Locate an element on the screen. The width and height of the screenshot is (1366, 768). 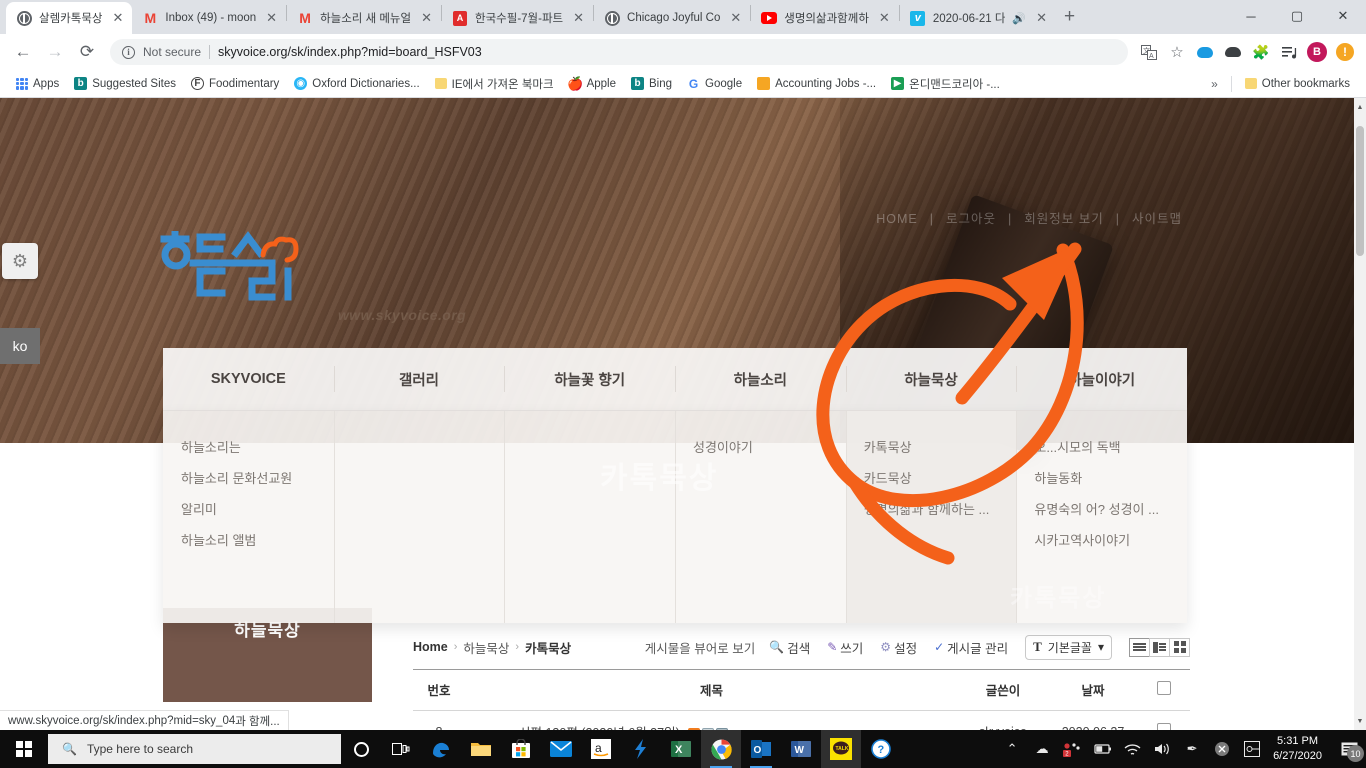
board-manage-posts-button: ✓ 게시글 관리 is located at coordinates (971, 647).